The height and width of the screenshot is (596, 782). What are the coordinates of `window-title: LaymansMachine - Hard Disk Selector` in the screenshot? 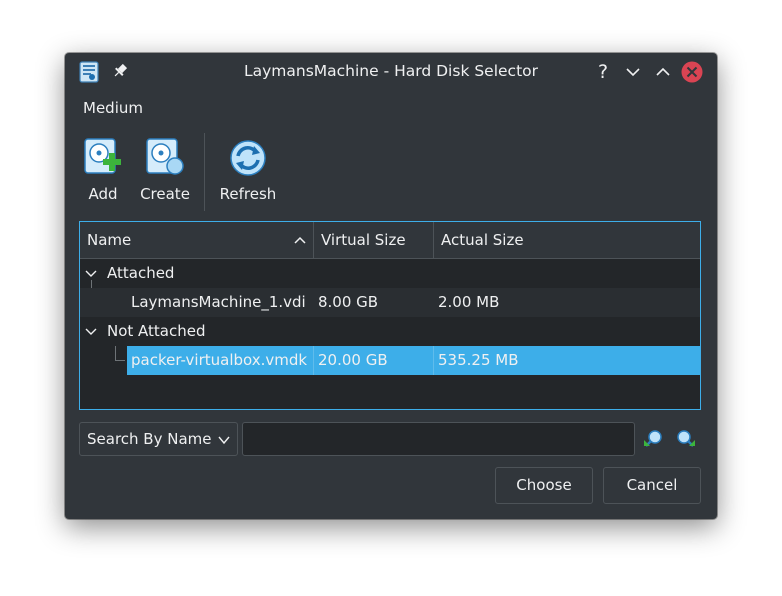 It's located at (391, 71).